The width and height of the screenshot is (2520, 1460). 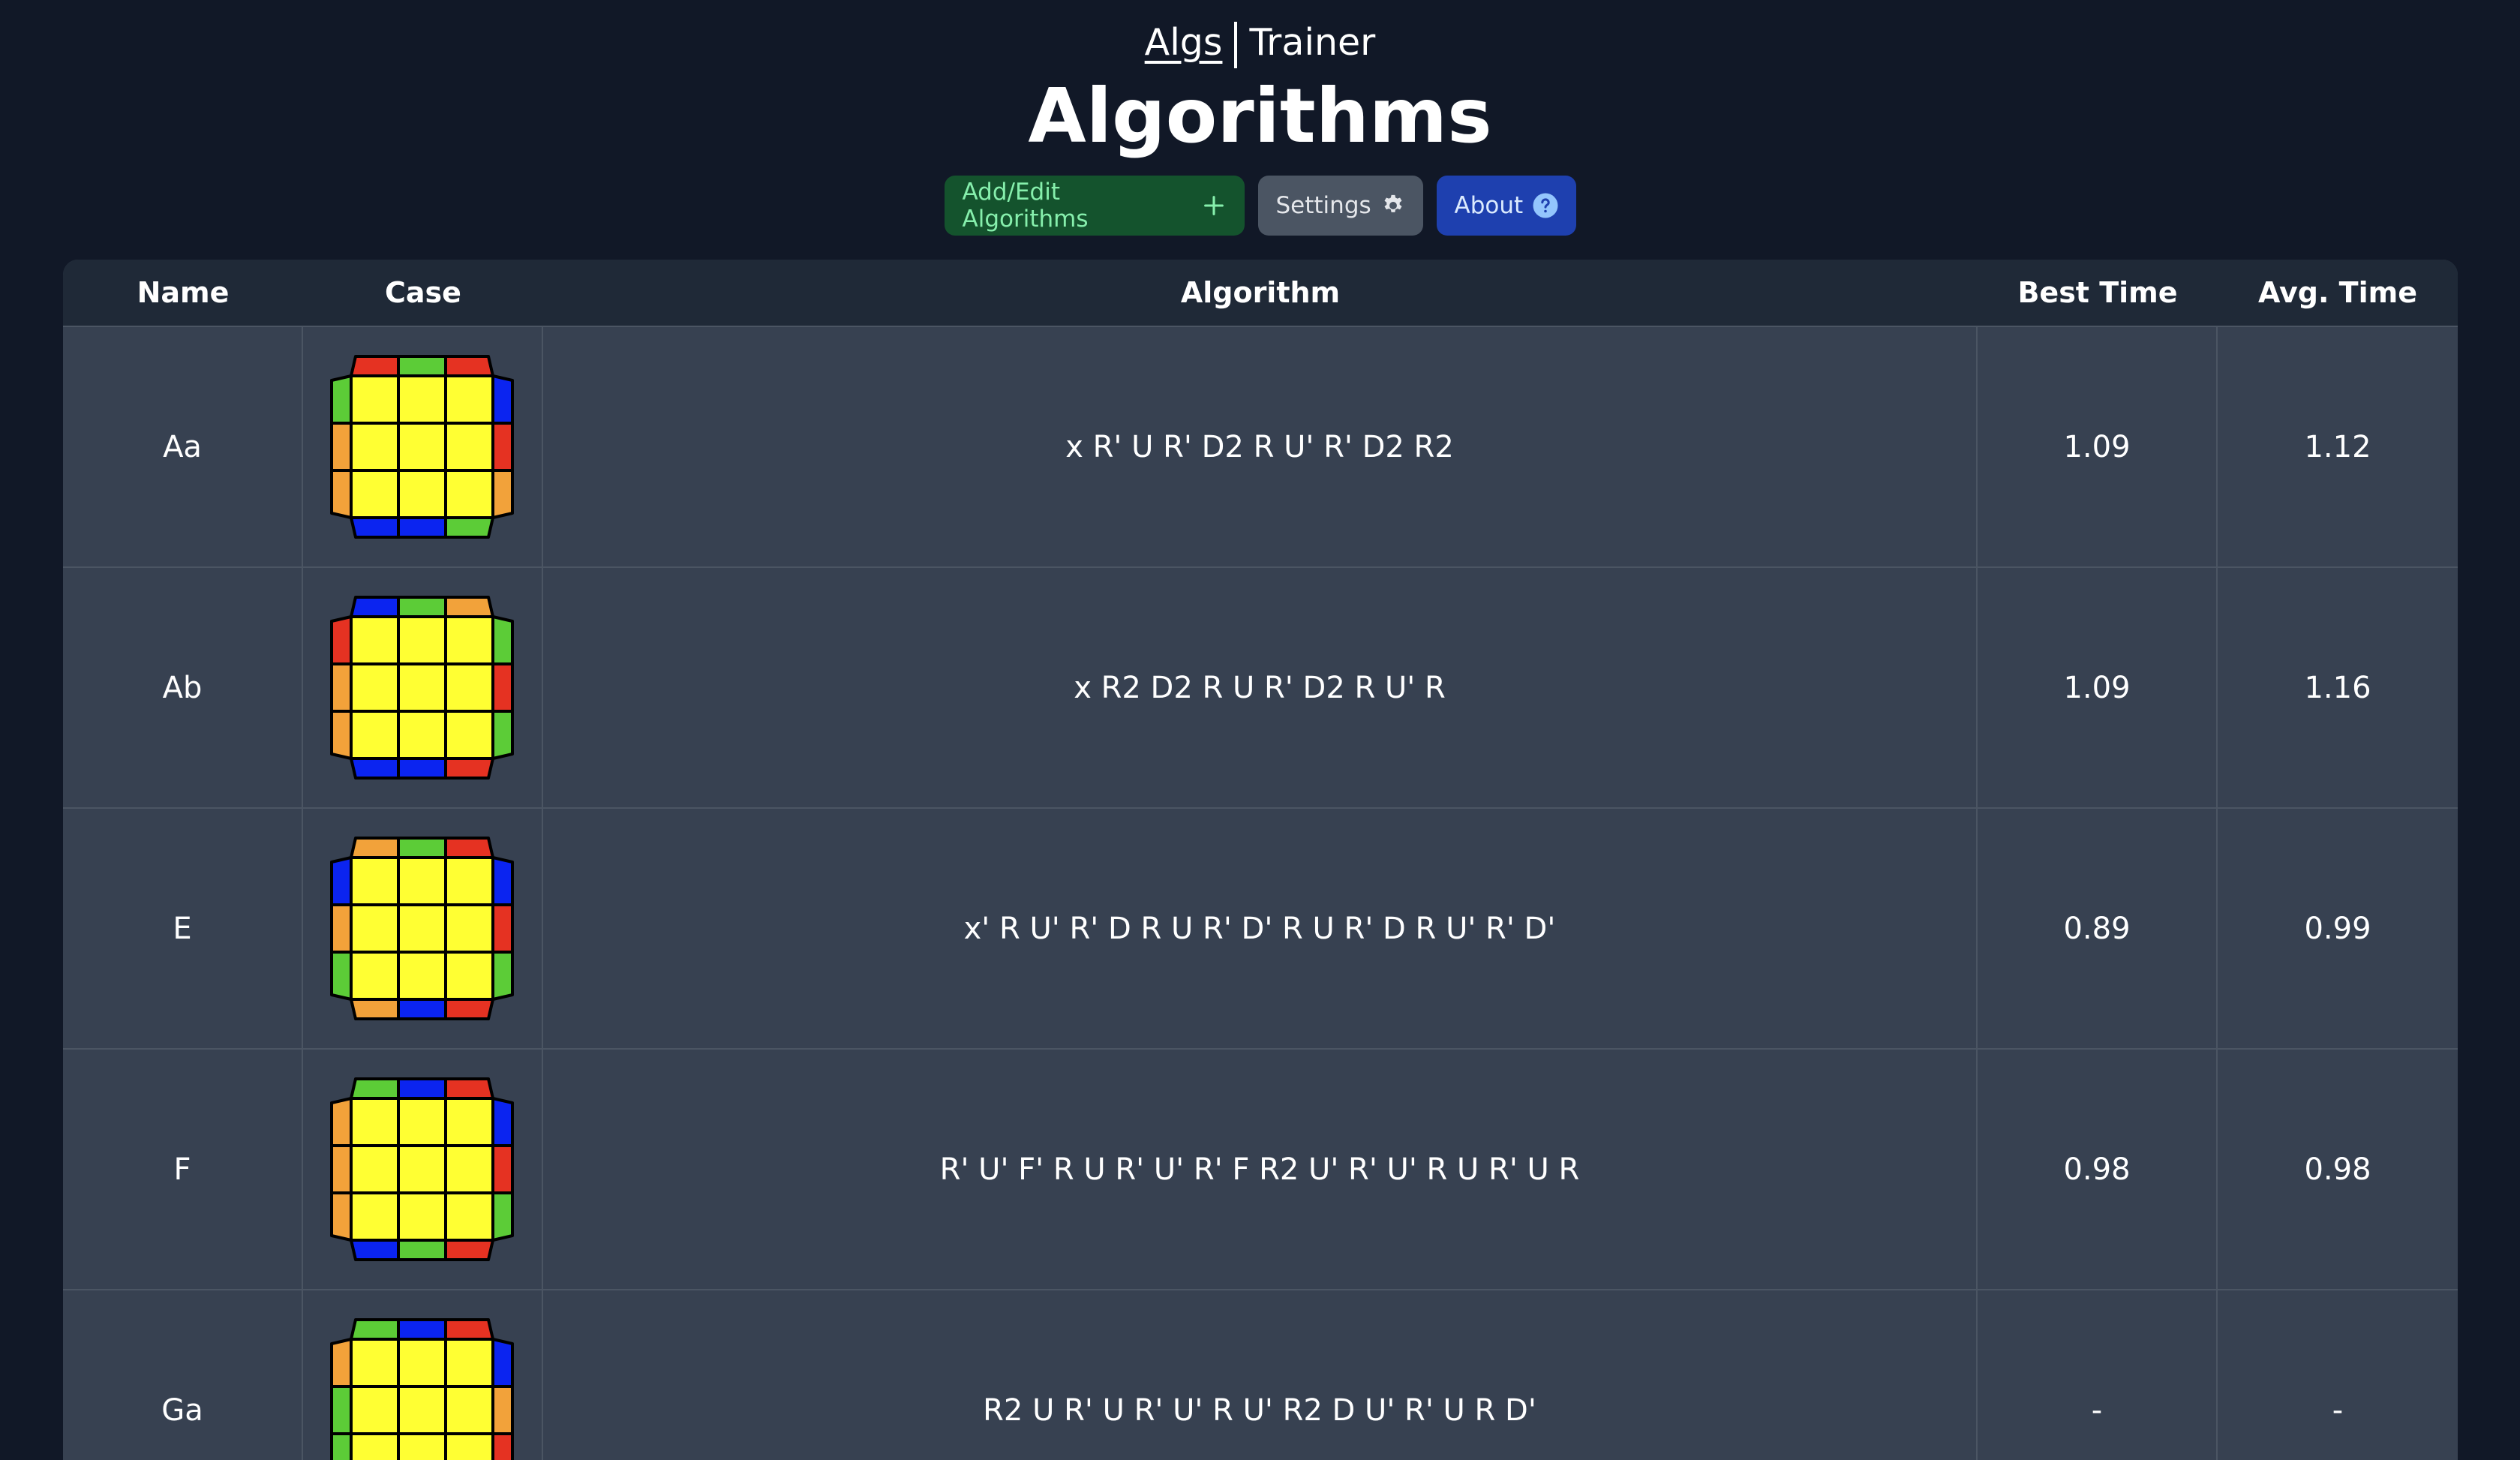 What do you see at coordinates (1323, 205) in the screenshot?
I see `settings-label: Settings` at bounding box center [1323, 205].